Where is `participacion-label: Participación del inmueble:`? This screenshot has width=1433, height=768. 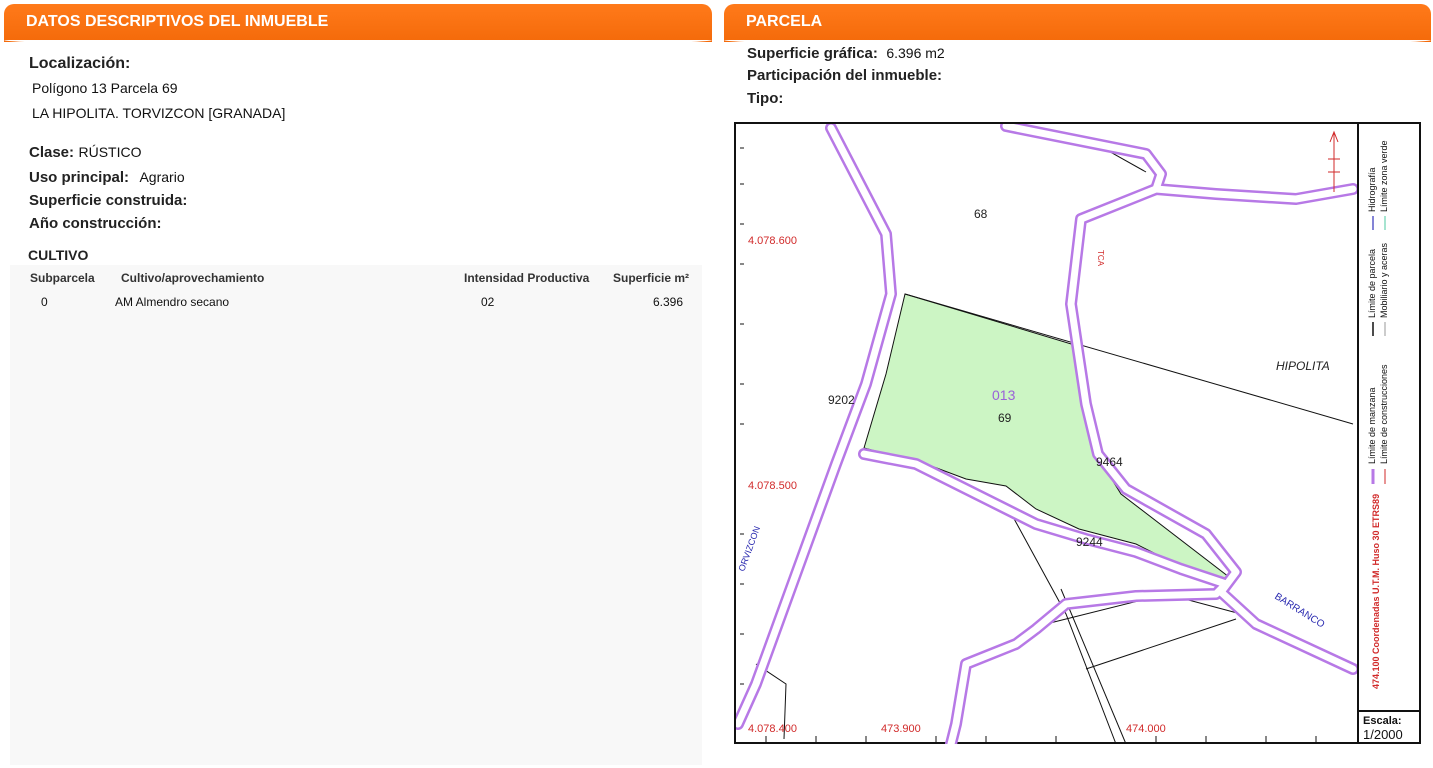 participacion-label: Participación del inmueble: is located at coordinates (845, 75).